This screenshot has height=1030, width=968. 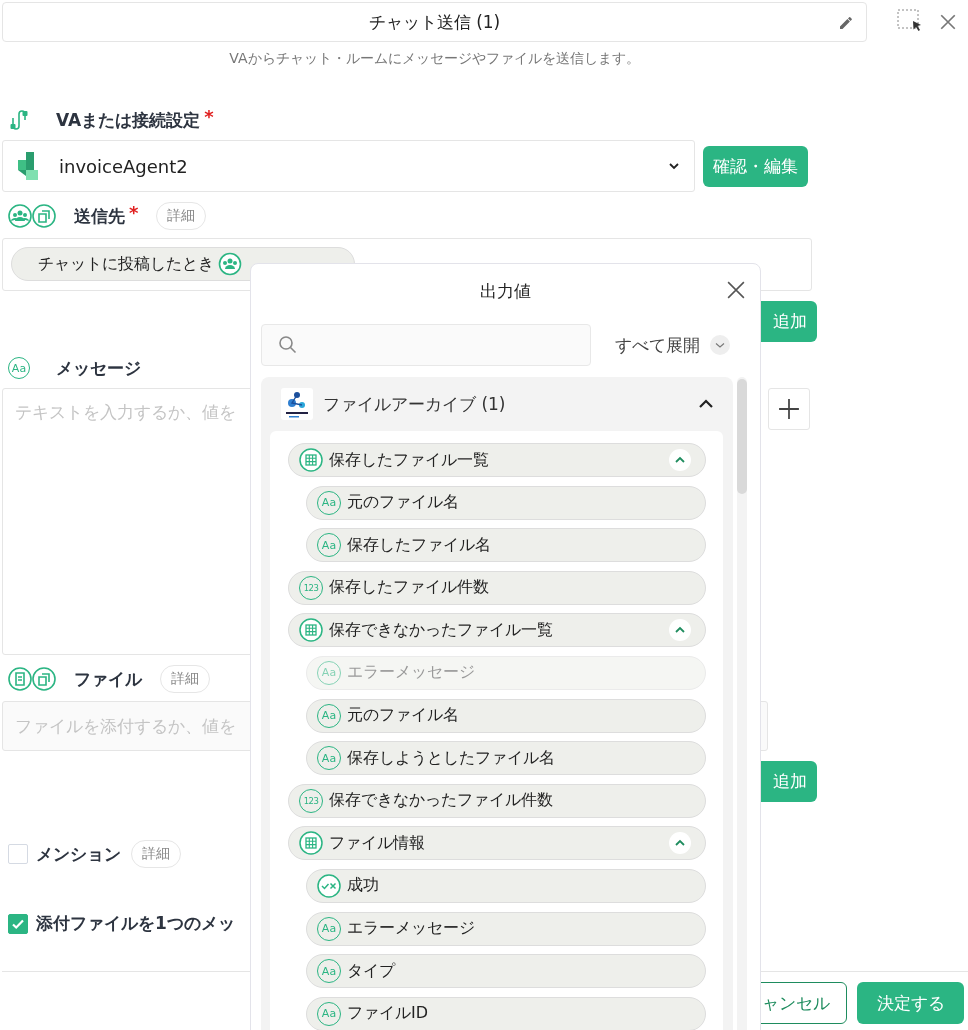 What do you see at coordinates (846, 23) in the screenshot?
I see `pencil-icon` at bounding box center [846, 23].